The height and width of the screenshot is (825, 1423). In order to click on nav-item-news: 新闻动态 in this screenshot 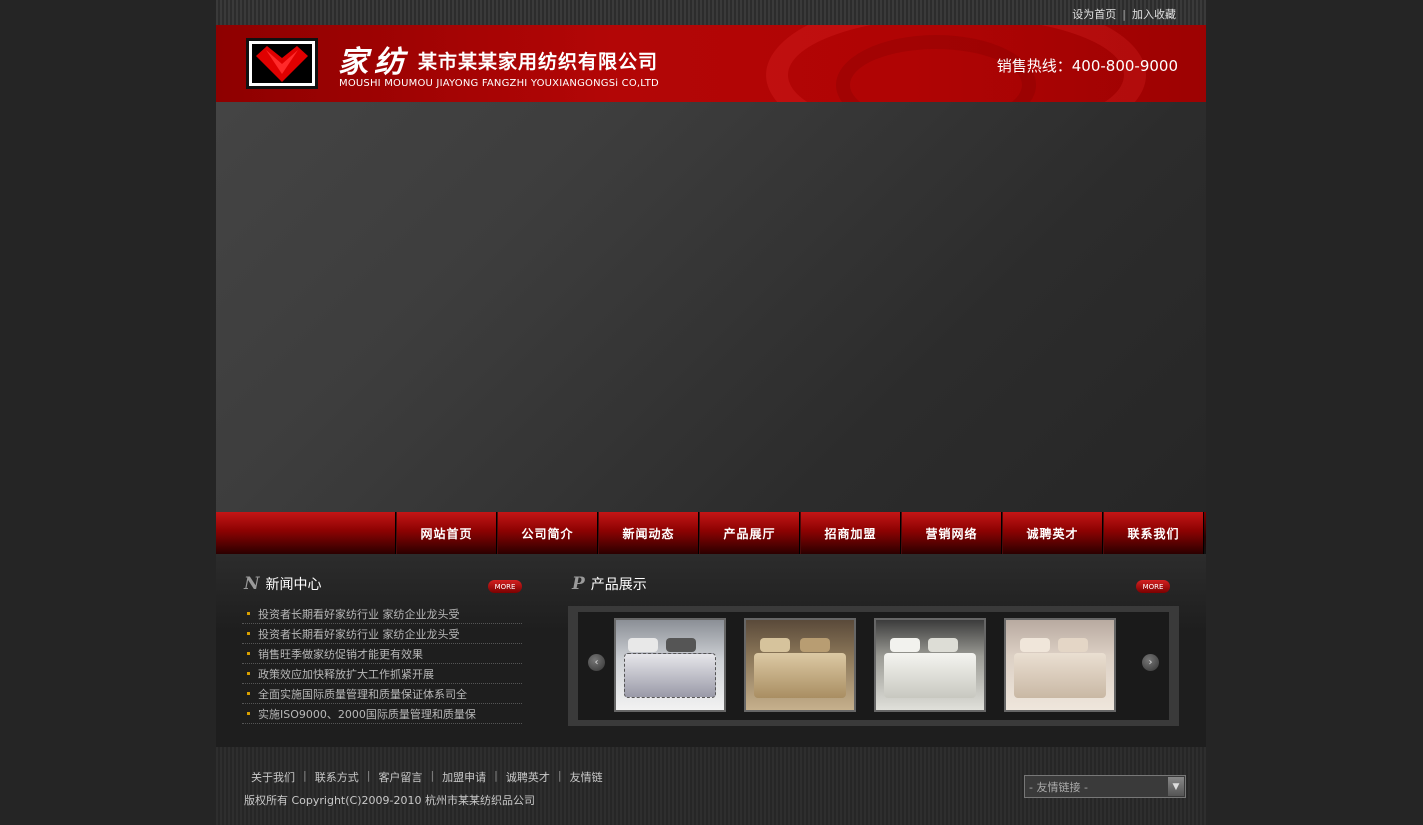, I will do `click(648, 533)`.